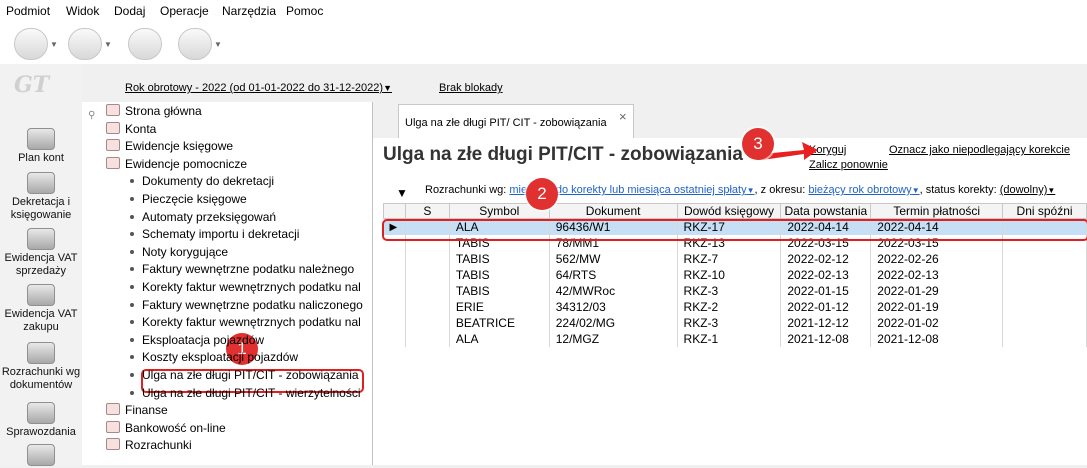  I want to click on tree-item: Konta, so click(131, 128).